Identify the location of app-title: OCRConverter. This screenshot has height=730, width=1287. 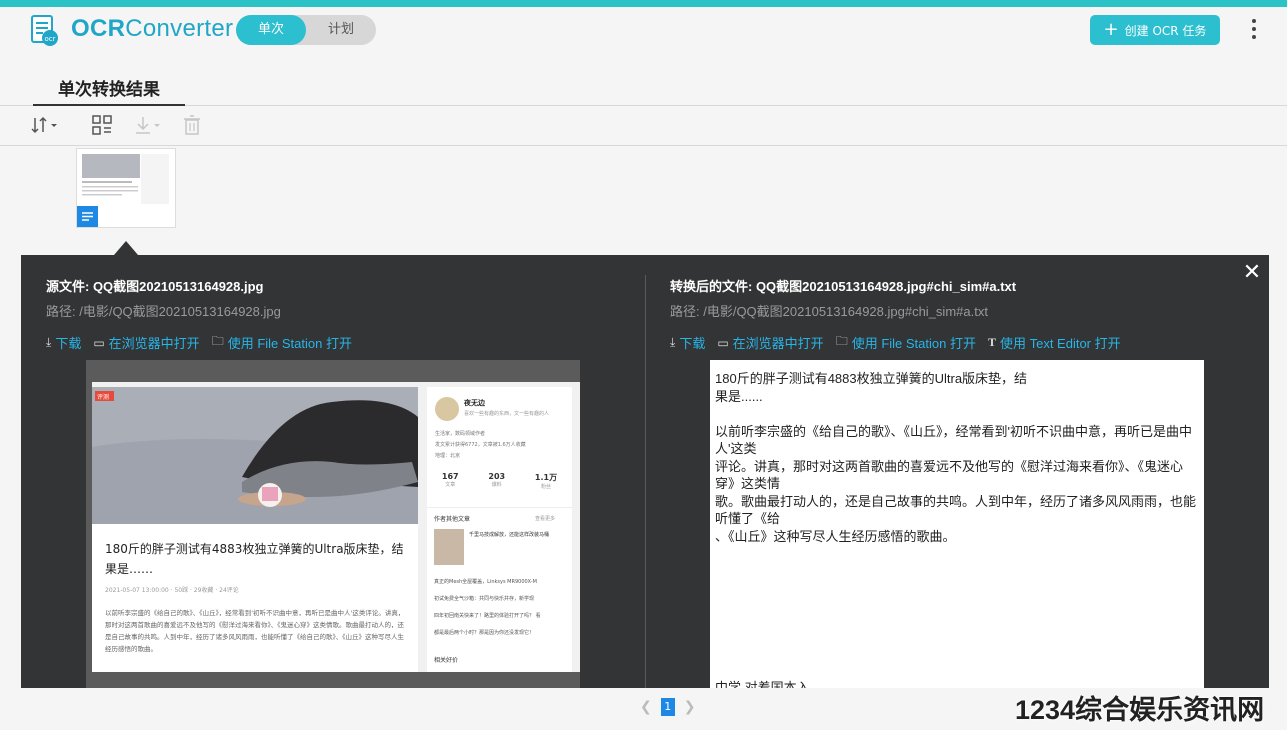
(152, 28).